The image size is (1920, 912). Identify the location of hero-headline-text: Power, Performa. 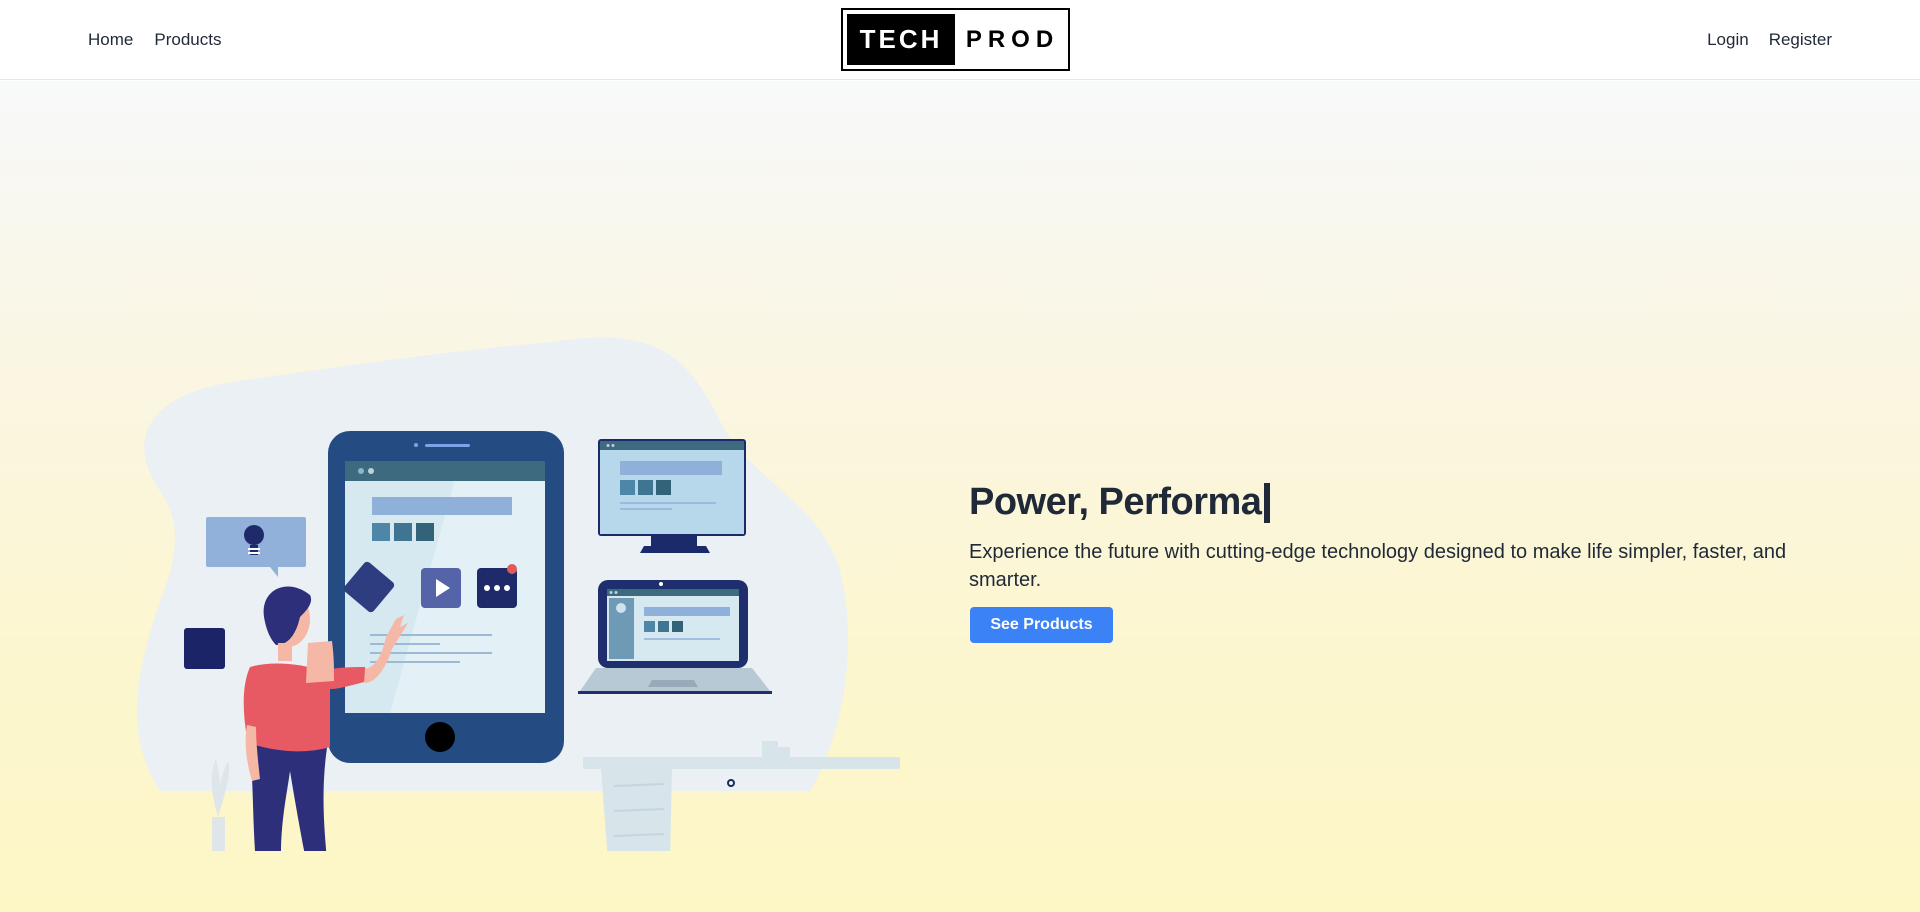
(1115, 502).